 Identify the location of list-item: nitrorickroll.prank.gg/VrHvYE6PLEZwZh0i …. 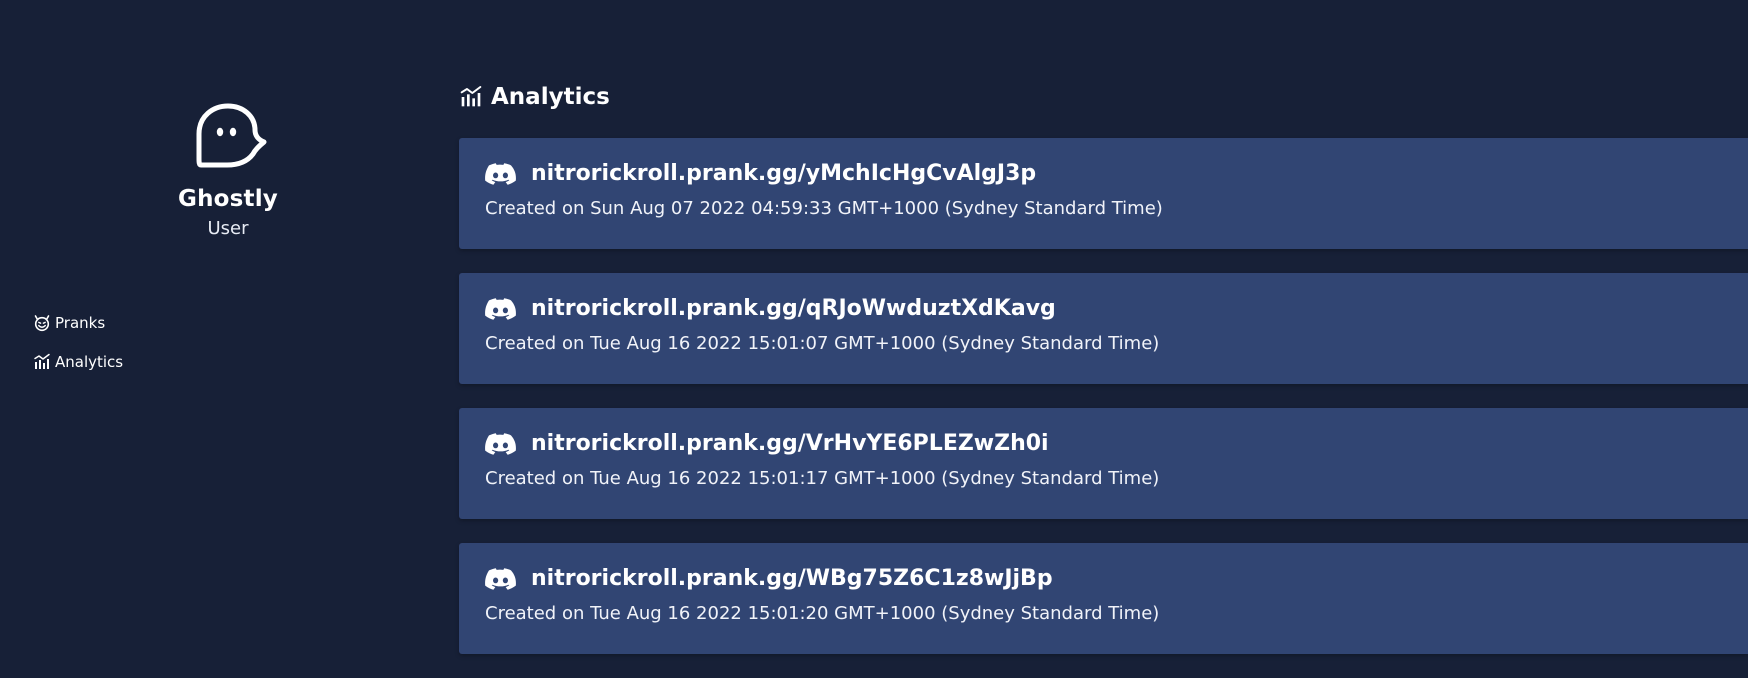
(1103, 463).